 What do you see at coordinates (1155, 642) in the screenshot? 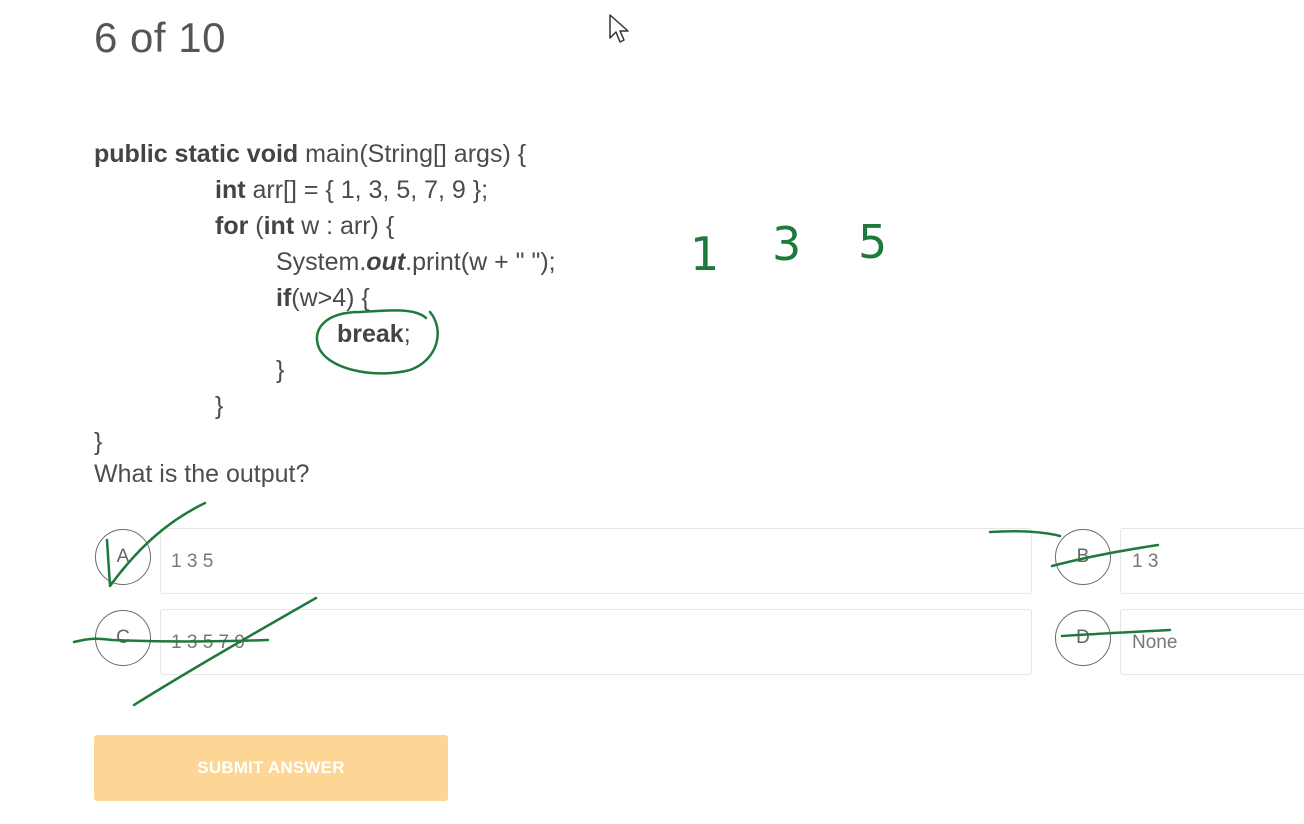
I see `option-d-text: None` at bounding box center [1155, 642].